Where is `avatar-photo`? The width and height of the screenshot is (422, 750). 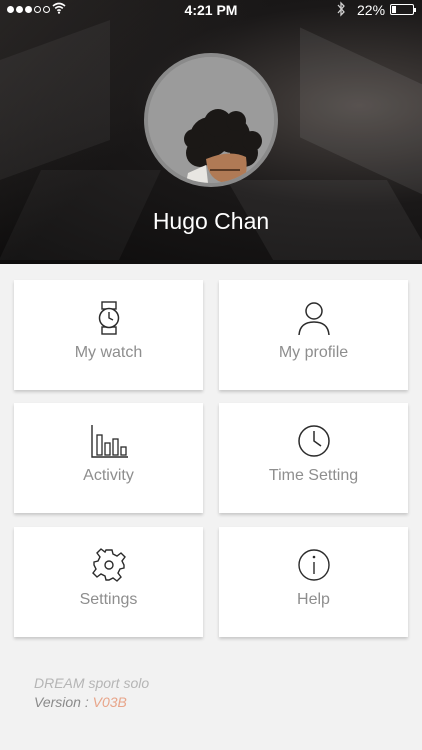
avatar-photo is located at coordinates (211, 120).